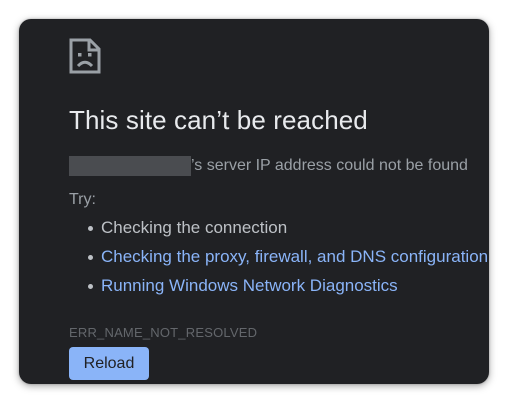 Image resolution: width=507 pixels, height=403 pixels. Describe the element at coordinates (130, 166) in the screenshot. I see `redacted-hostname` at that location.